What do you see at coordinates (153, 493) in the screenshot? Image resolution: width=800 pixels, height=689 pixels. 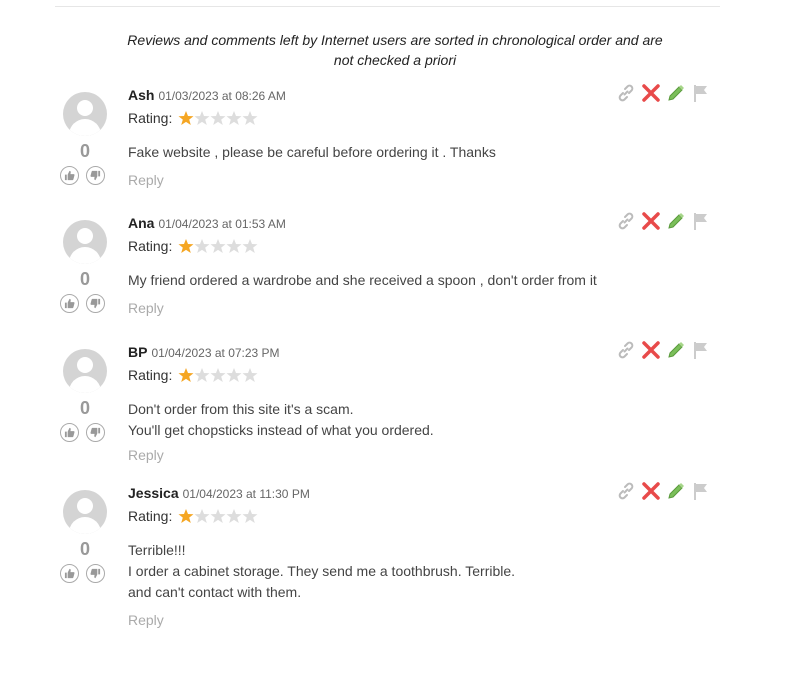 I see `comment-author: Jessica` at bounding box center [153, 493].